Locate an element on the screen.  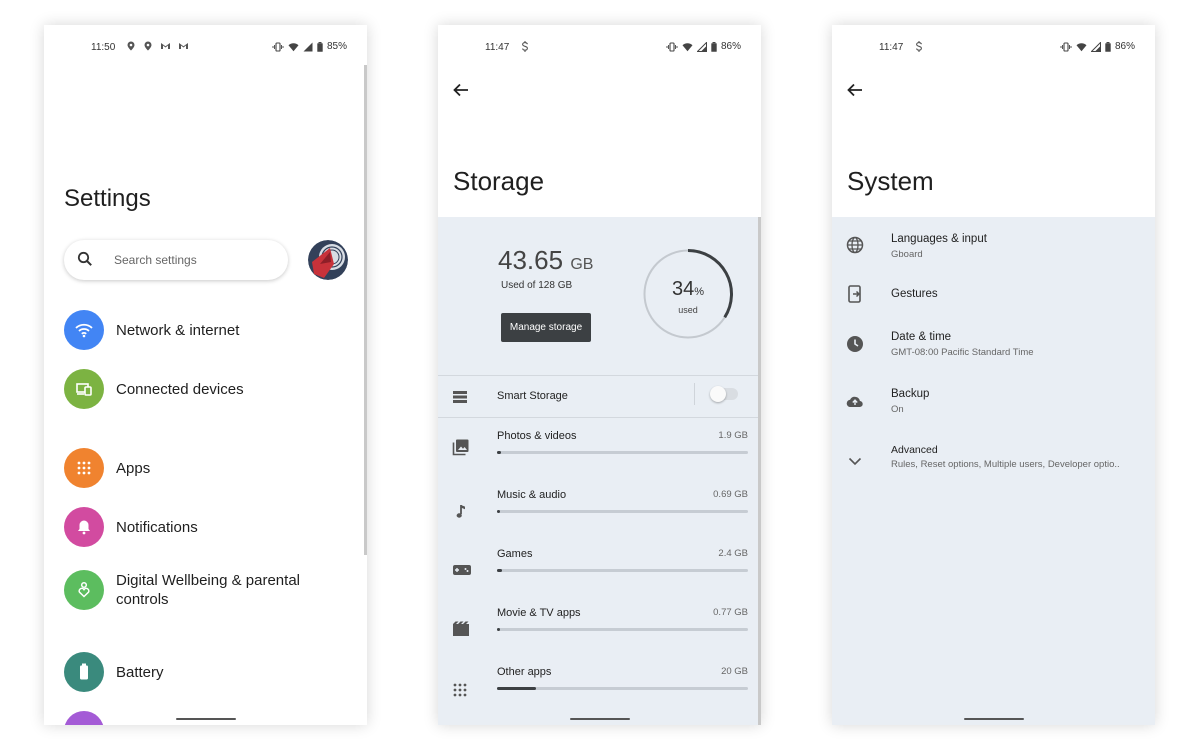
status-time: 11:50 is located at coordinates (103, 47).